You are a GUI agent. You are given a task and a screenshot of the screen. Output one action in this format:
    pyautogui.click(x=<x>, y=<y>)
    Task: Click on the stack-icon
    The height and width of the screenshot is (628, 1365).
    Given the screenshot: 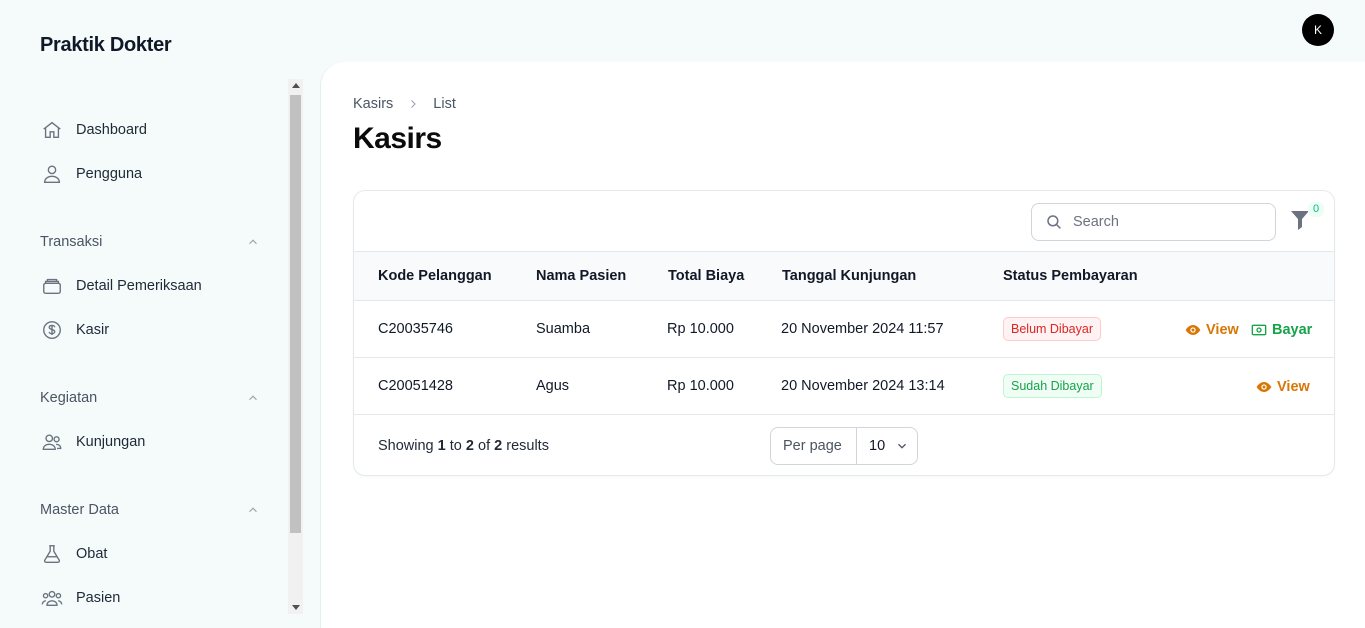 What is the action you would take?
    pyautogui.click(x=52, y=286)
    